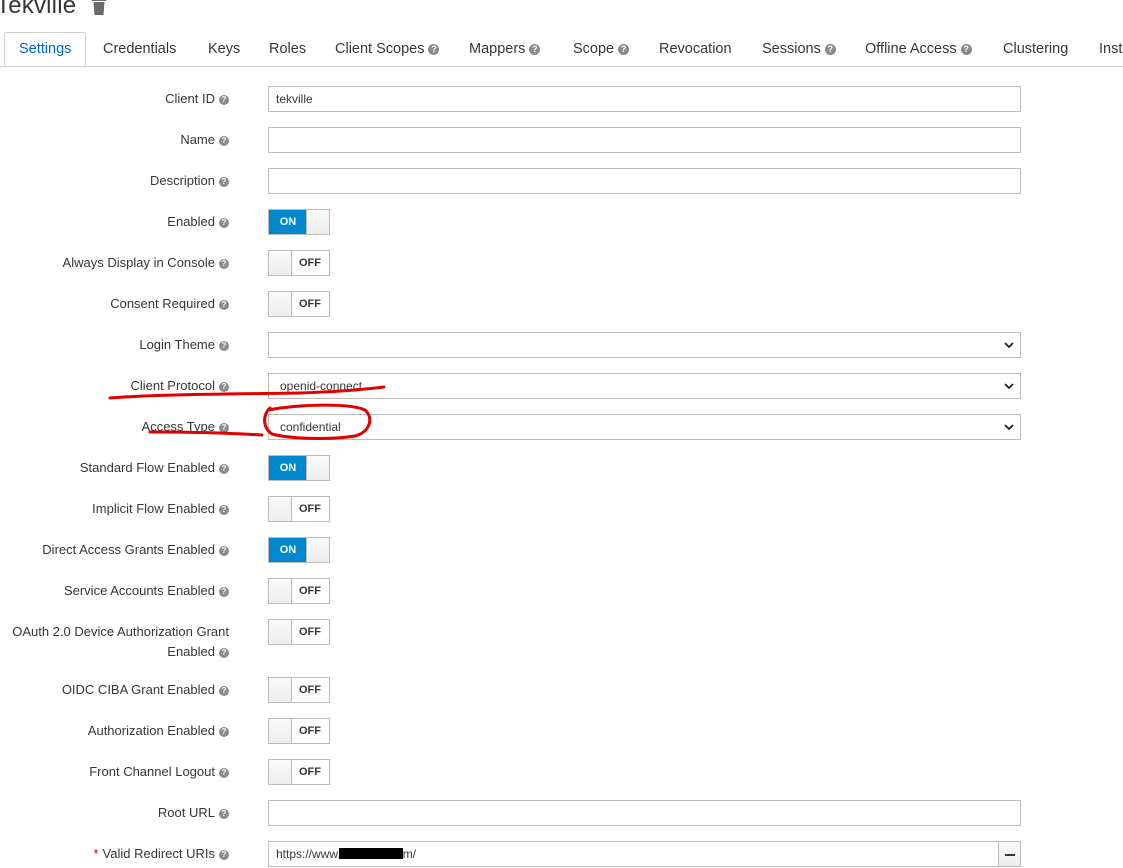  What do you see at coordinates (644, 427) in the screenshot?
I see `access-type-select: confidential` at bounding box center [644, 427].